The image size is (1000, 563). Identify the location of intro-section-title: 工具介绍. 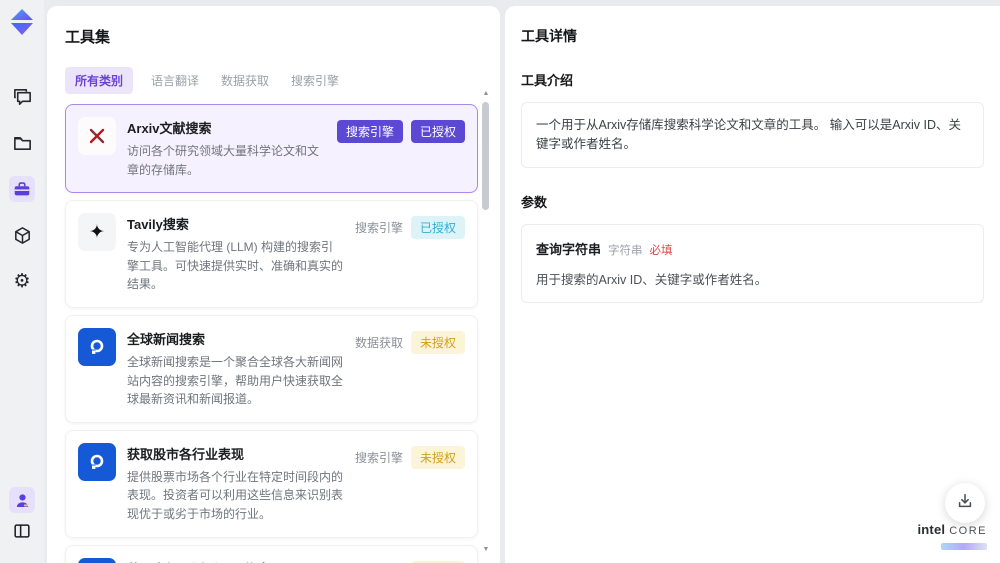
(547, 80).